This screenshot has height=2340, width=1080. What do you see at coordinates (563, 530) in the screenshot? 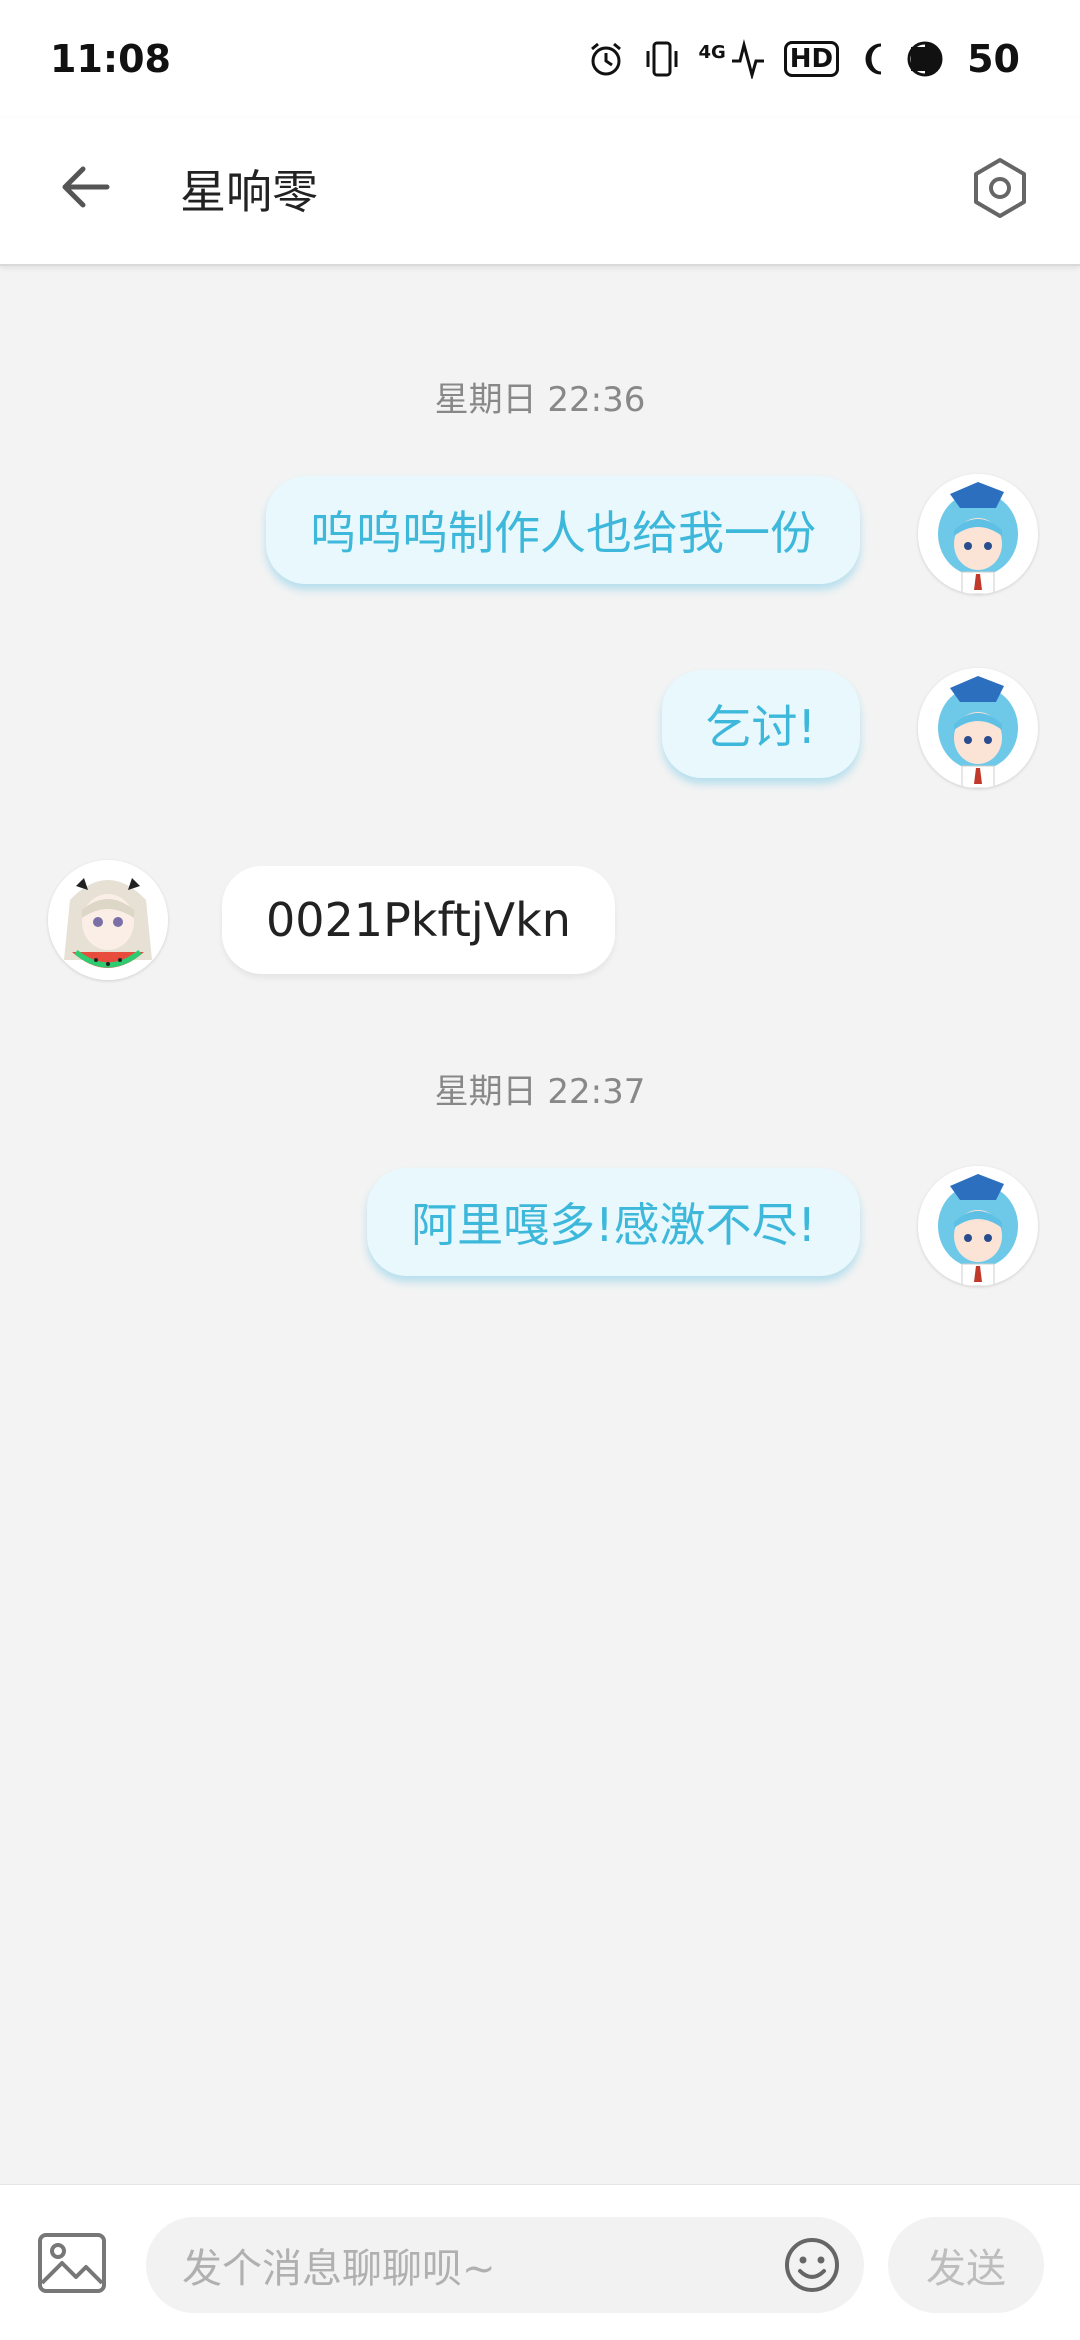
I see `message-bubble-sent: 呜呜呜制作人也给我一份` at bounding box center [563, 530].